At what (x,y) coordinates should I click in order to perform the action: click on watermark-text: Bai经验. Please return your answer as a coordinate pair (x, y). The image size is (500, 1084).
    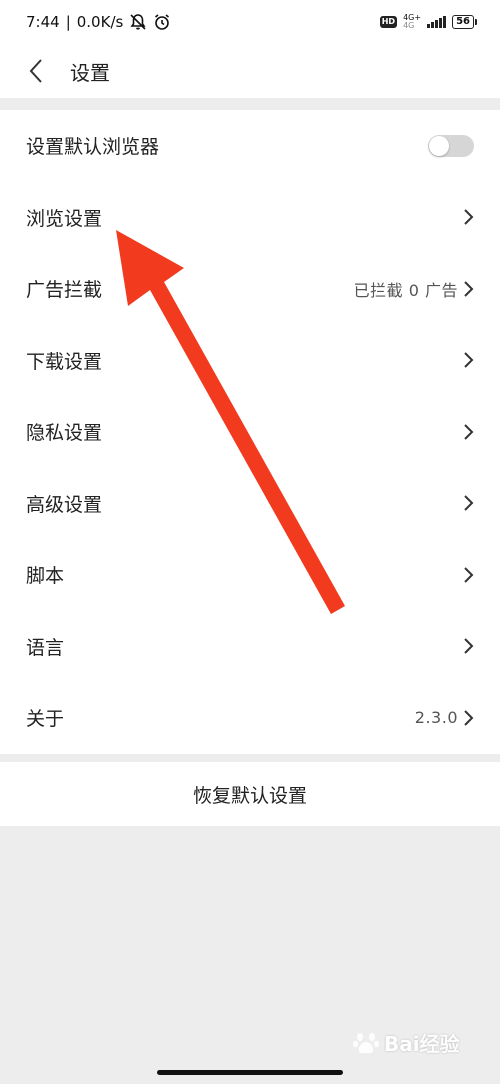
    Looking at the image, I should click on (422, 1044).